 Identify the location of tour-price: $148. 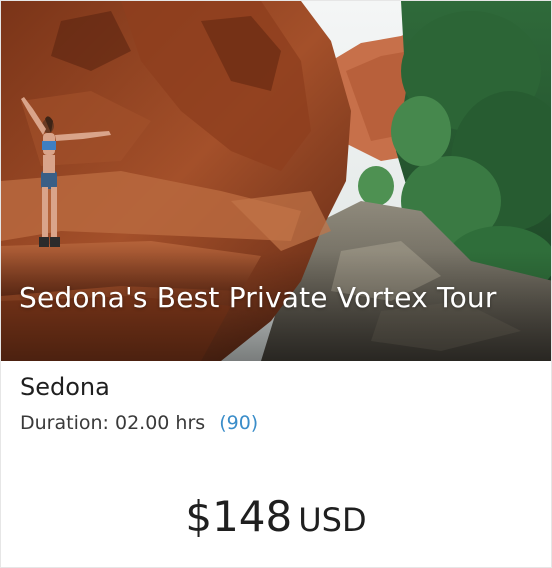
(239, 516).